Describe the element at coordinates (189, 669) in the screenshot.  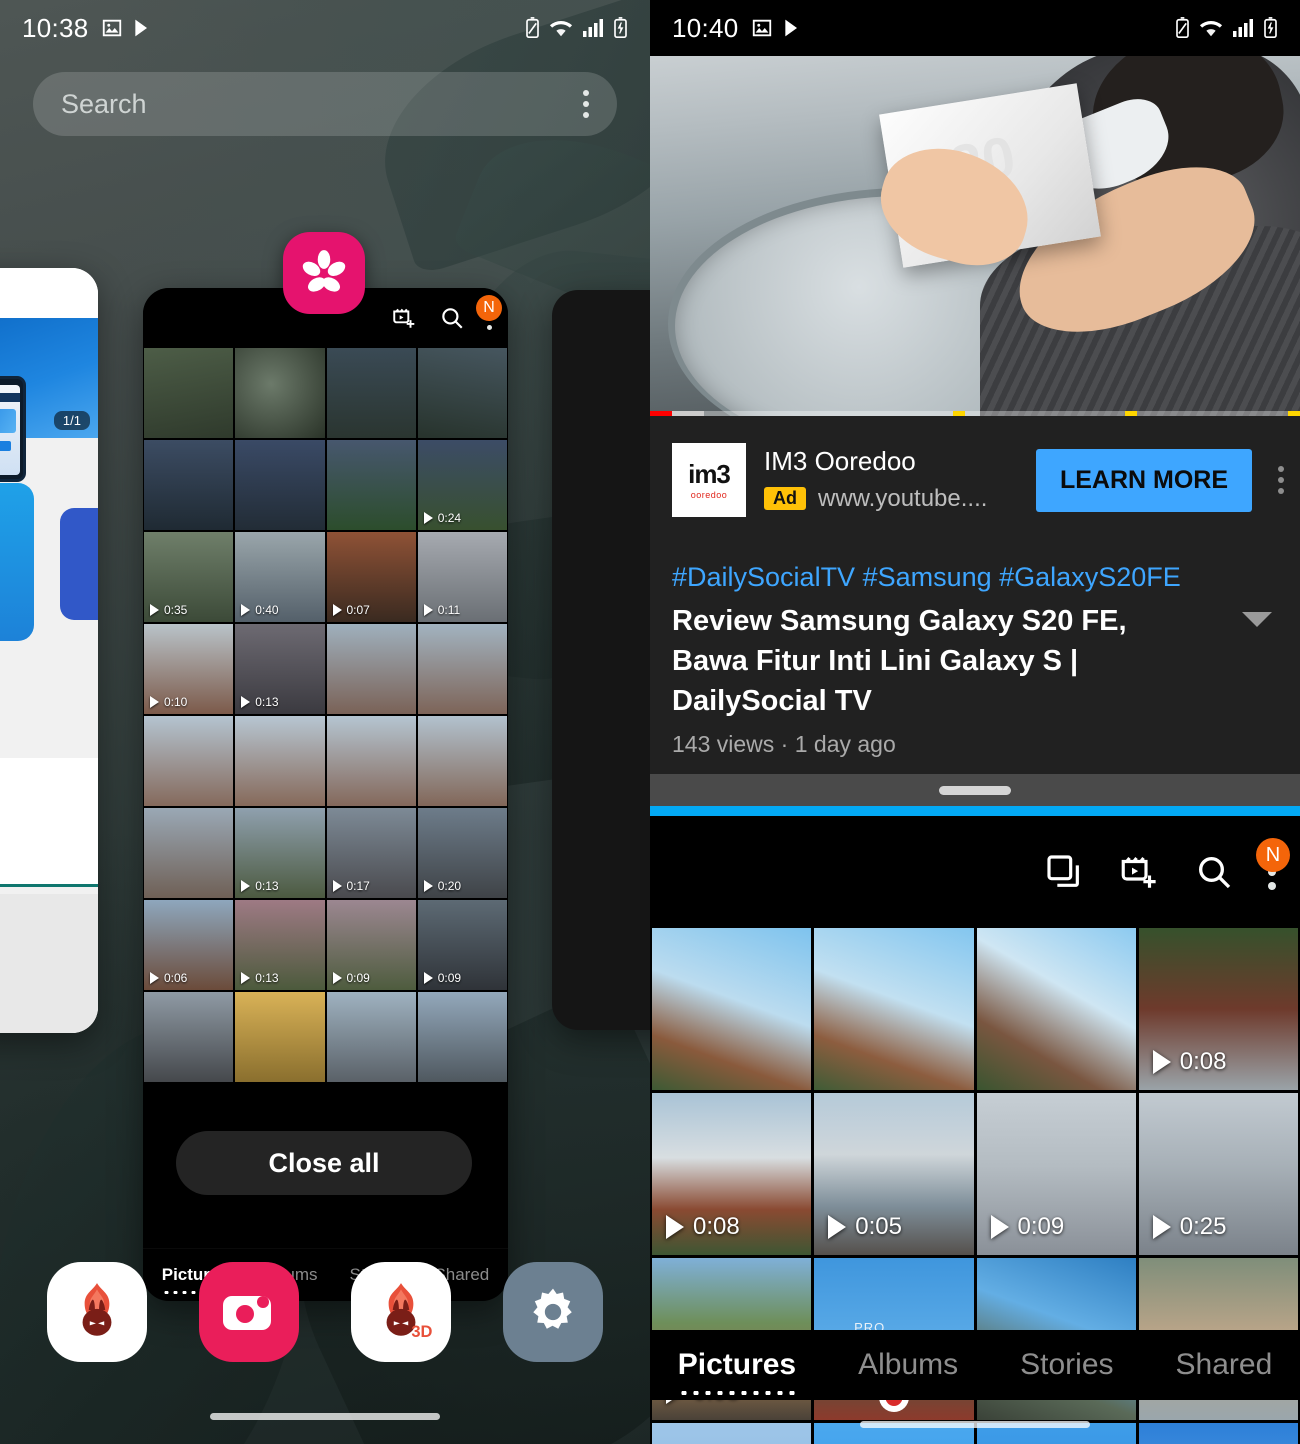
I see `gallery-thumbnail: 0:10` at that location.